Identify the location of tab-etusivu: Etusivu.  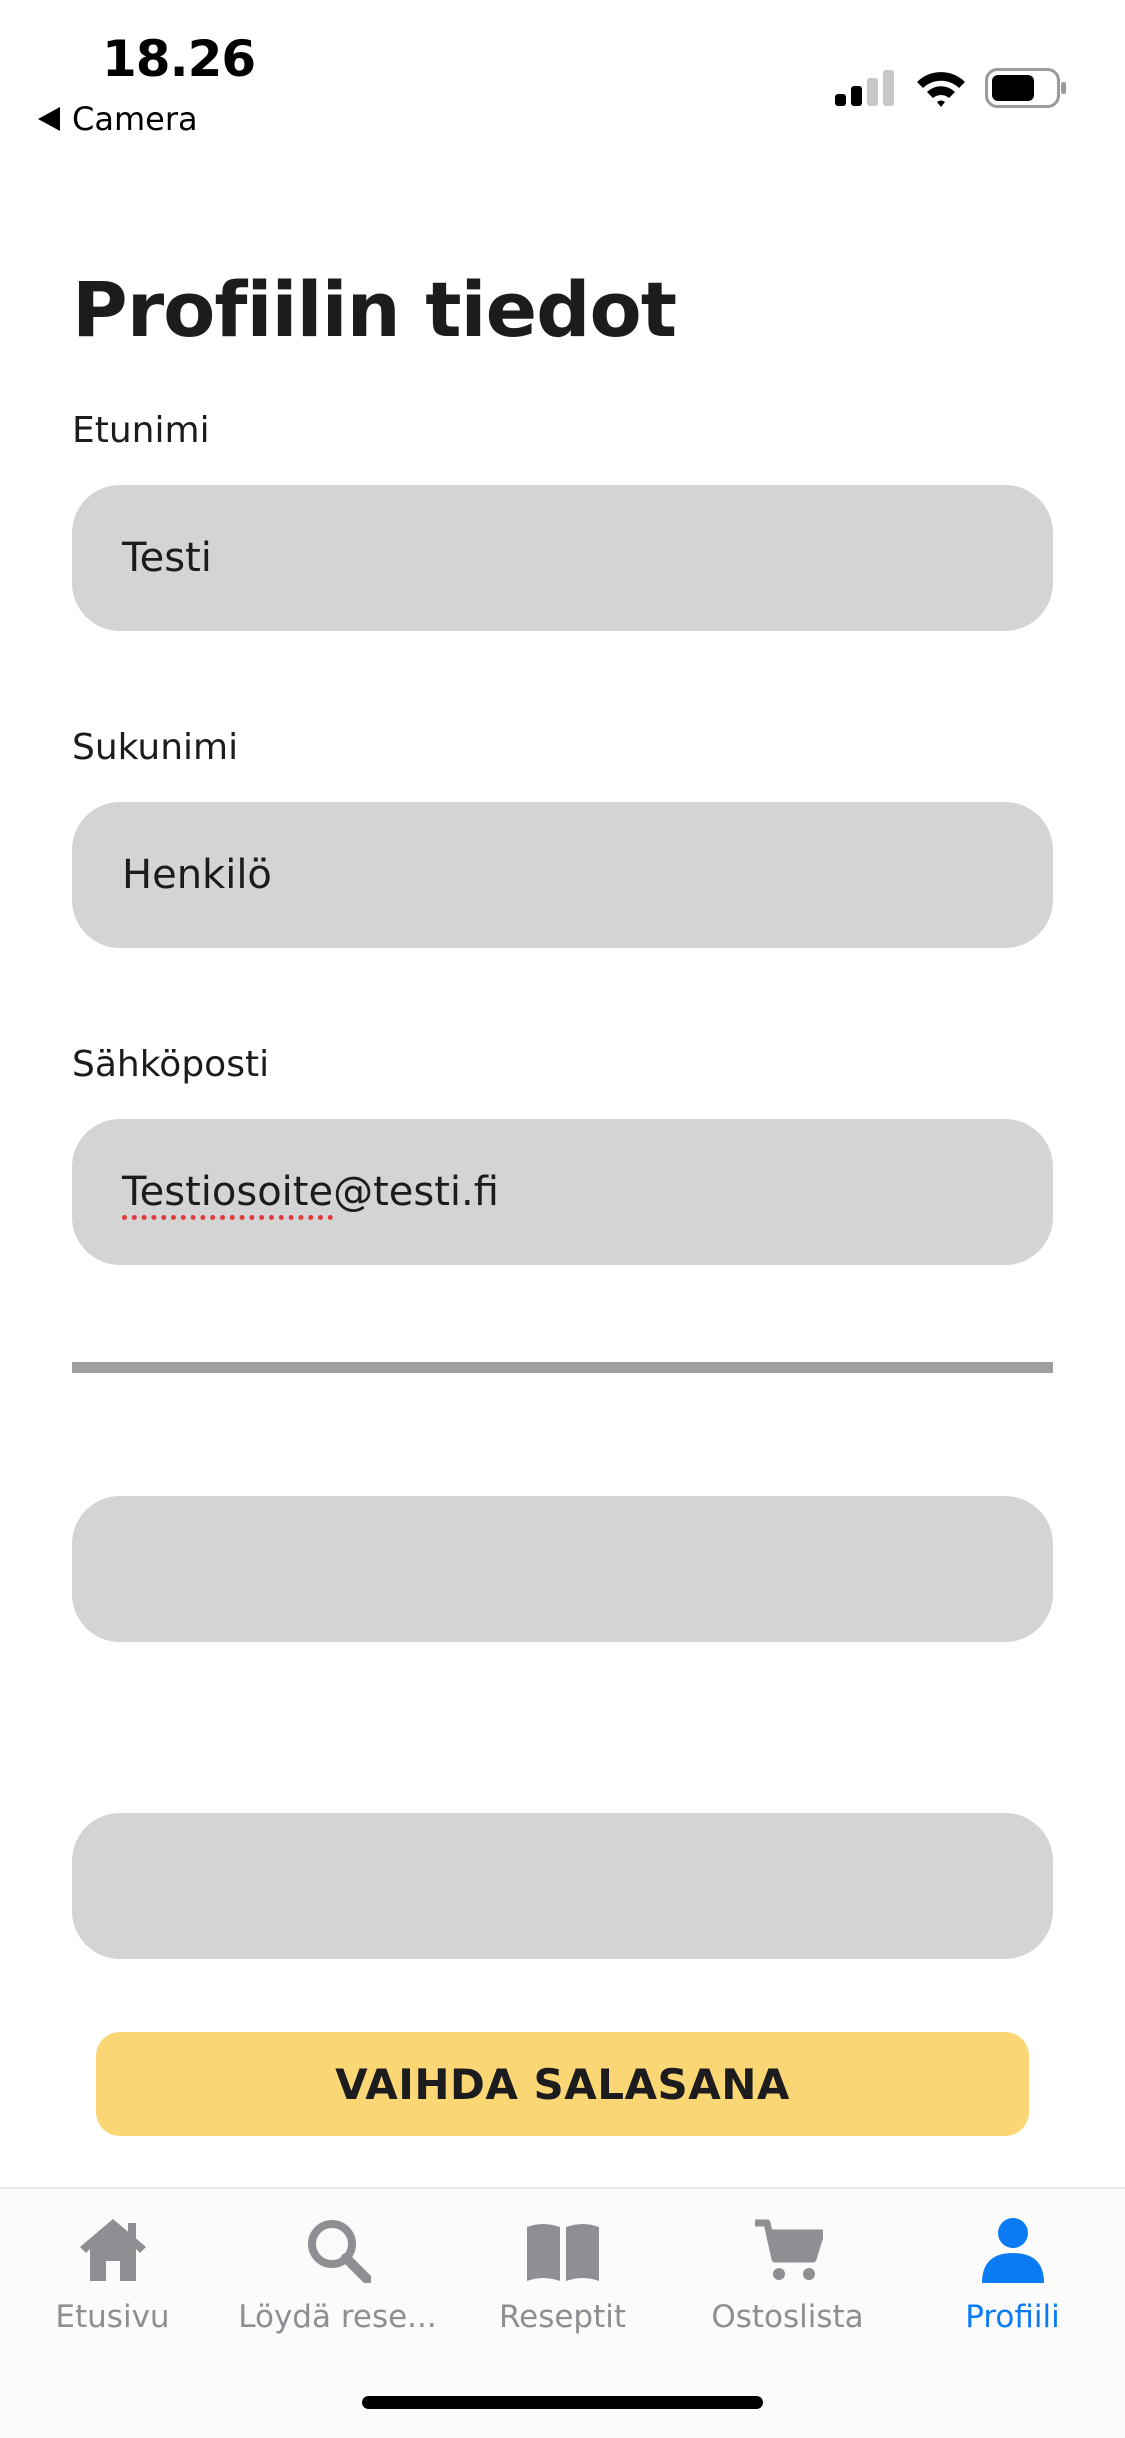
(112, 2273).